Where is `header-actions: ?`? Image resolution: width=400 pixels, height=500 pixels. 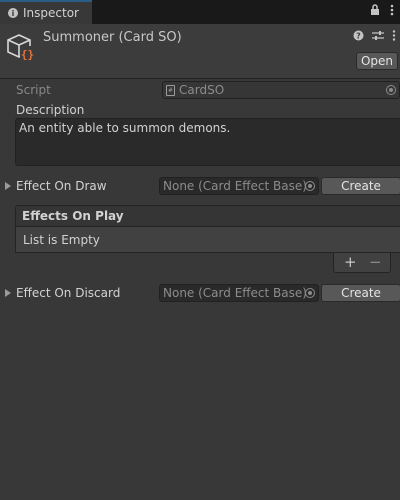 header-actions: ? is located at coordinates (374, 37).